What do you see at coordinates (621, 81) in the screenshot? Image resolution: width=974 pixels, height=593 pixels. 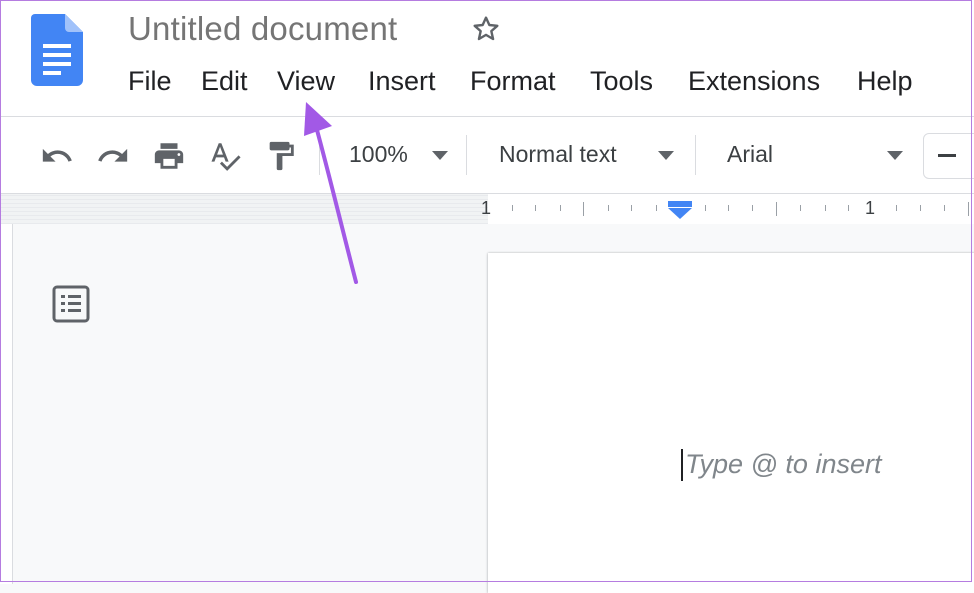 I see `menu-tools: Tools` at bounding box center [621, 81].